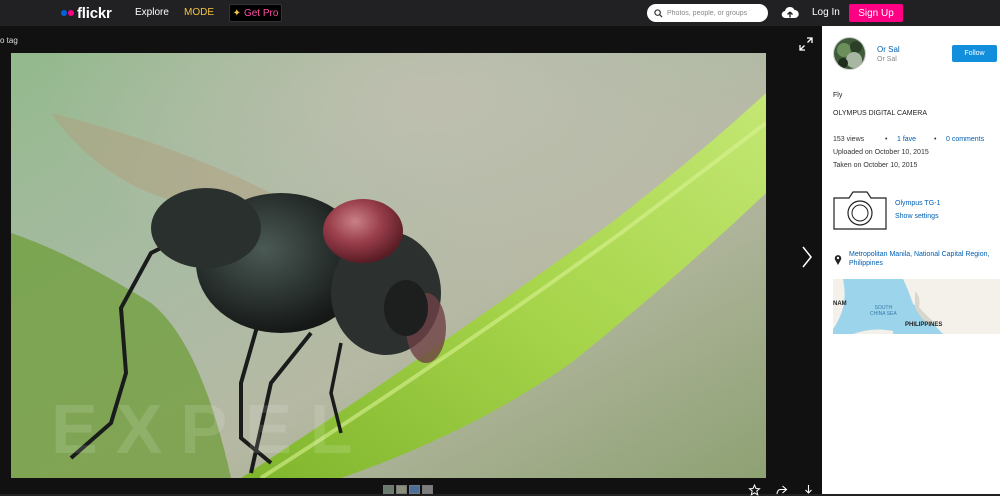 This screenshot has width=1000, height=496. I want to click on photo-actions, so click(781, 490).